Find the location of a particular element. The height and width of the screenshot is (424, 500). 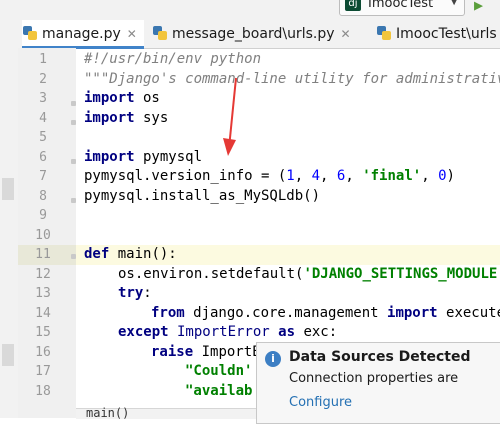

notification-body: Connection properties are is located at coordinates (374, 378).